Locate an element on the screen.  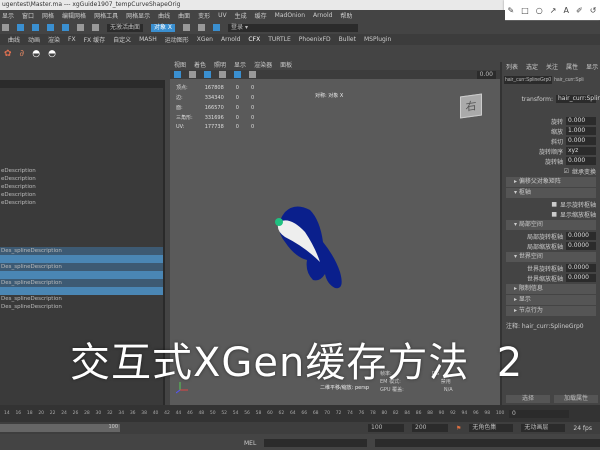
inherit-checkbox: ☑ is located at coordinates (566, 171).